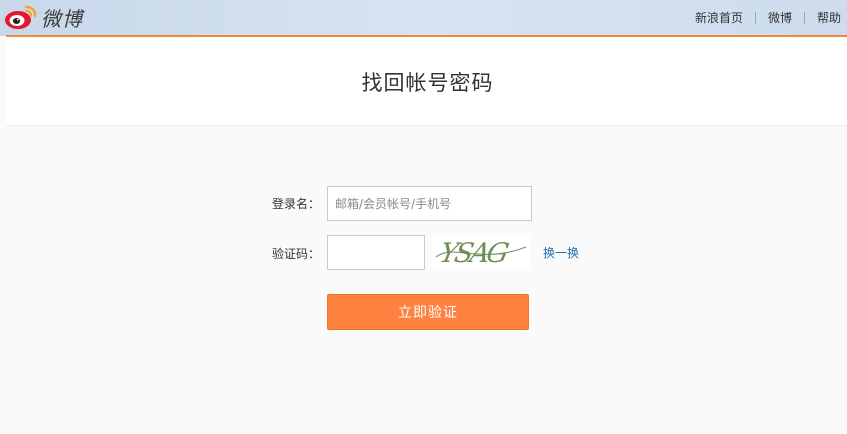  I want to click on logo-text: 微博, so click(62, 18).